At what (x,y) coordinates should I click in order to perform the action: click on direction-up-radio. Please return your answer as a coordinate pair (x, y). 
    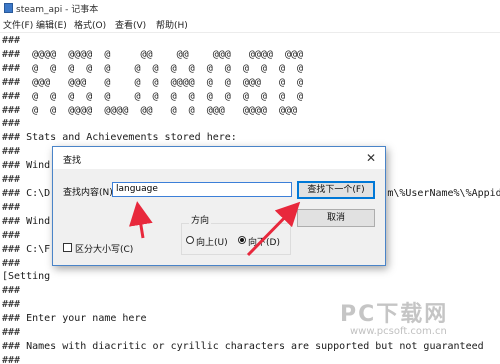
    Looking at the image, I should click on (190, 240).